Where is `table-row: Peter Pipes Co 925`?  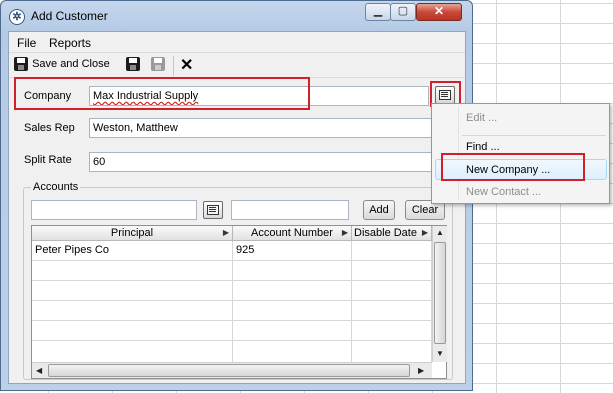
table-row: Peter Pipes Co 925 is located at coordinates (232, 251).